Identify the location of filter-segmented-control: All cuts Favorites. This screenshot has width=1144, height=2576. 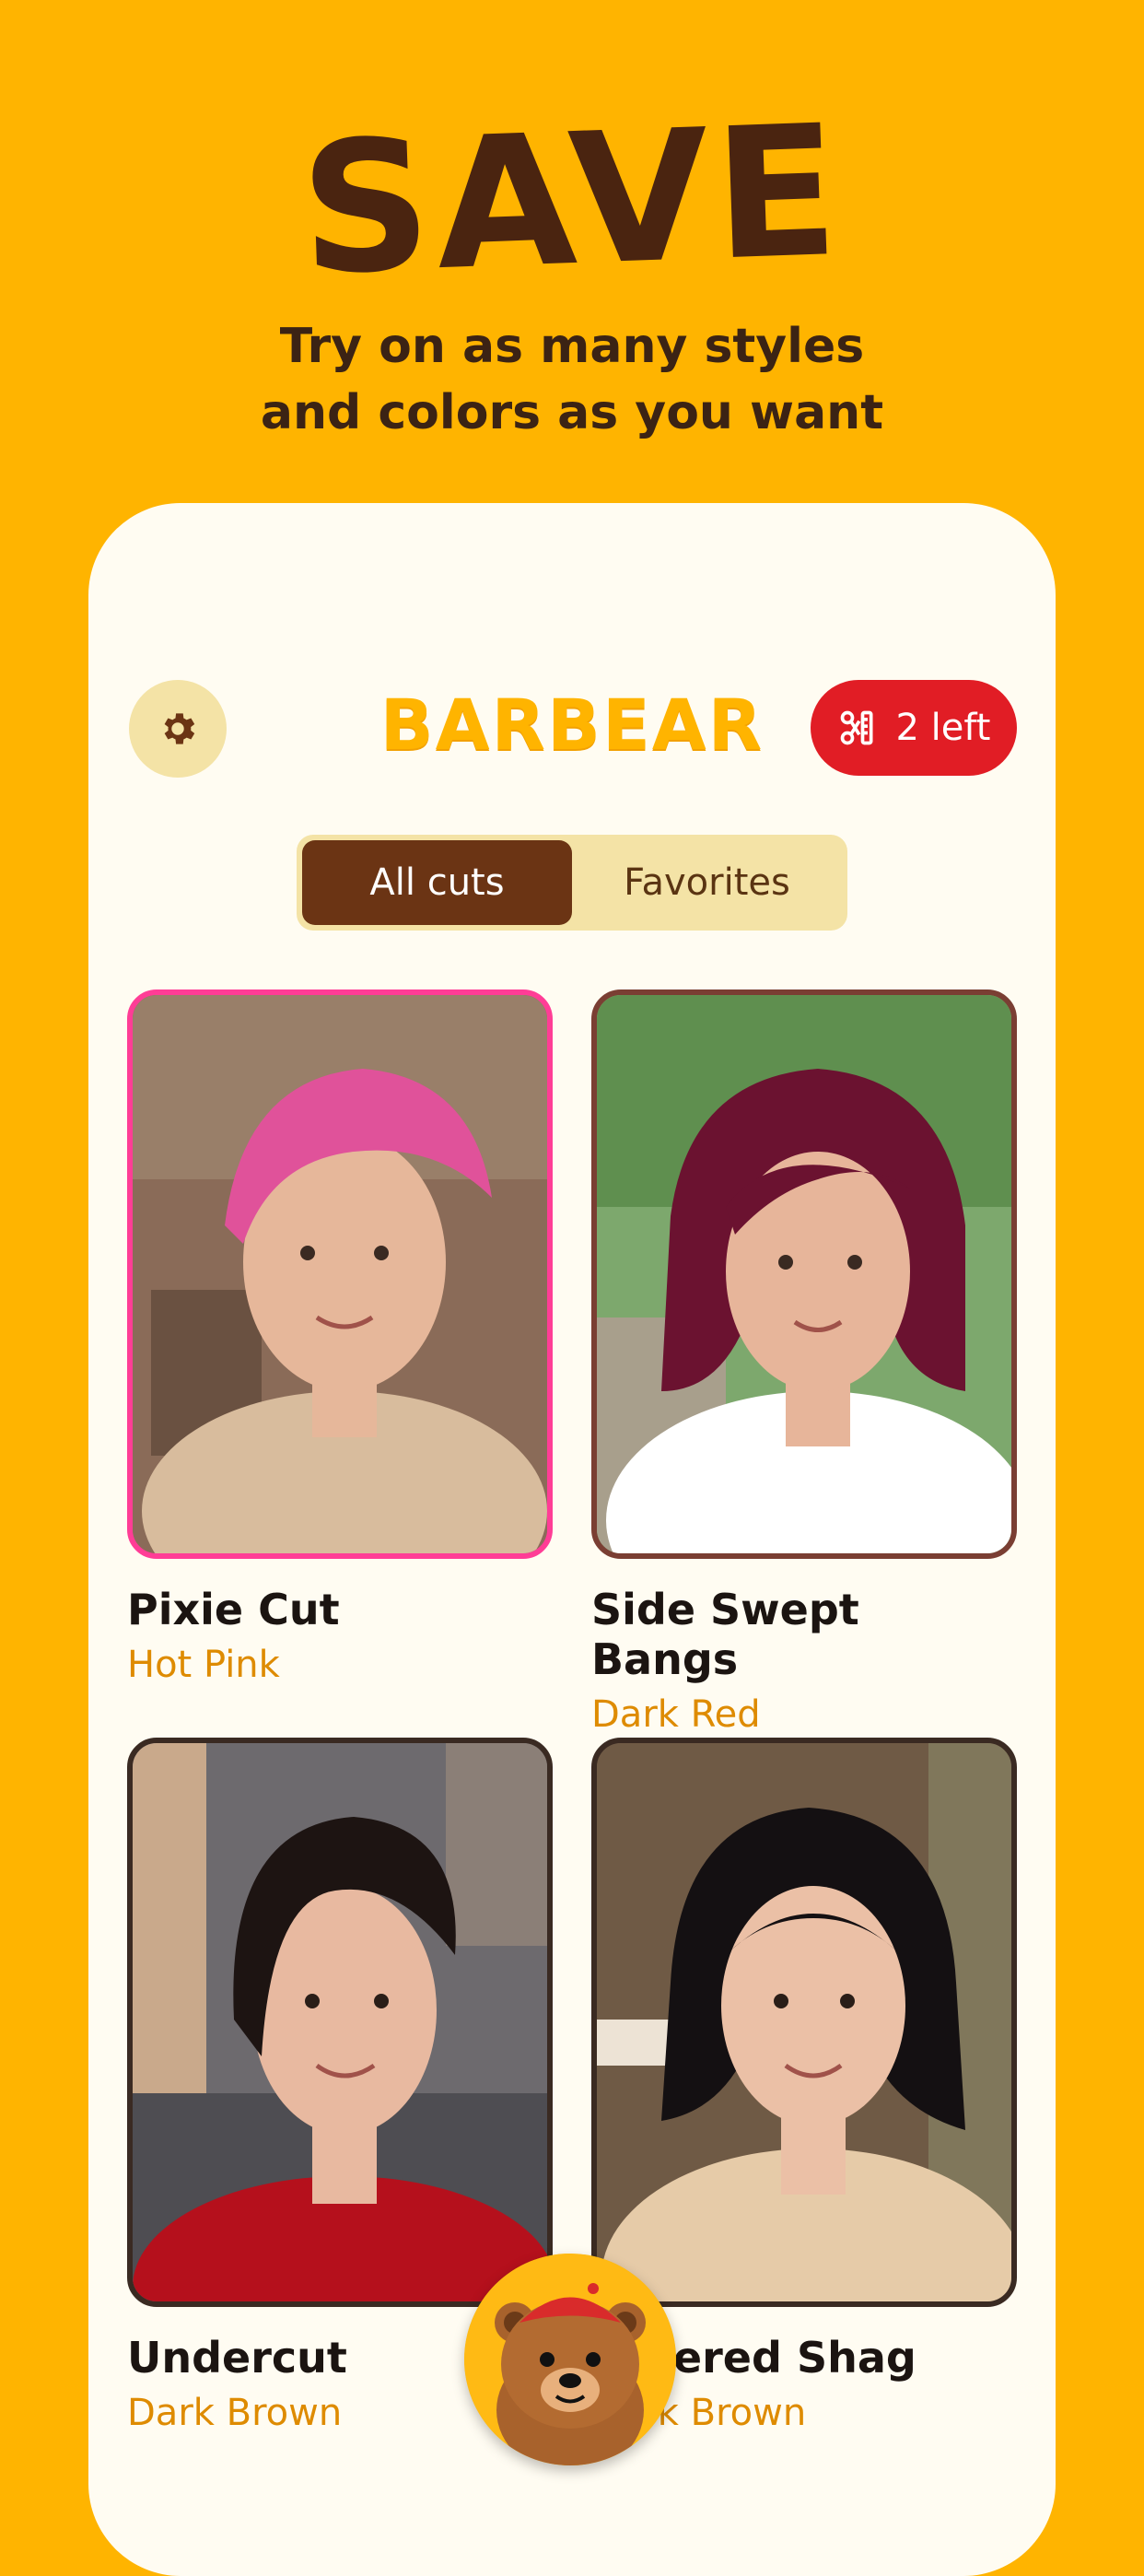
(572, 883).